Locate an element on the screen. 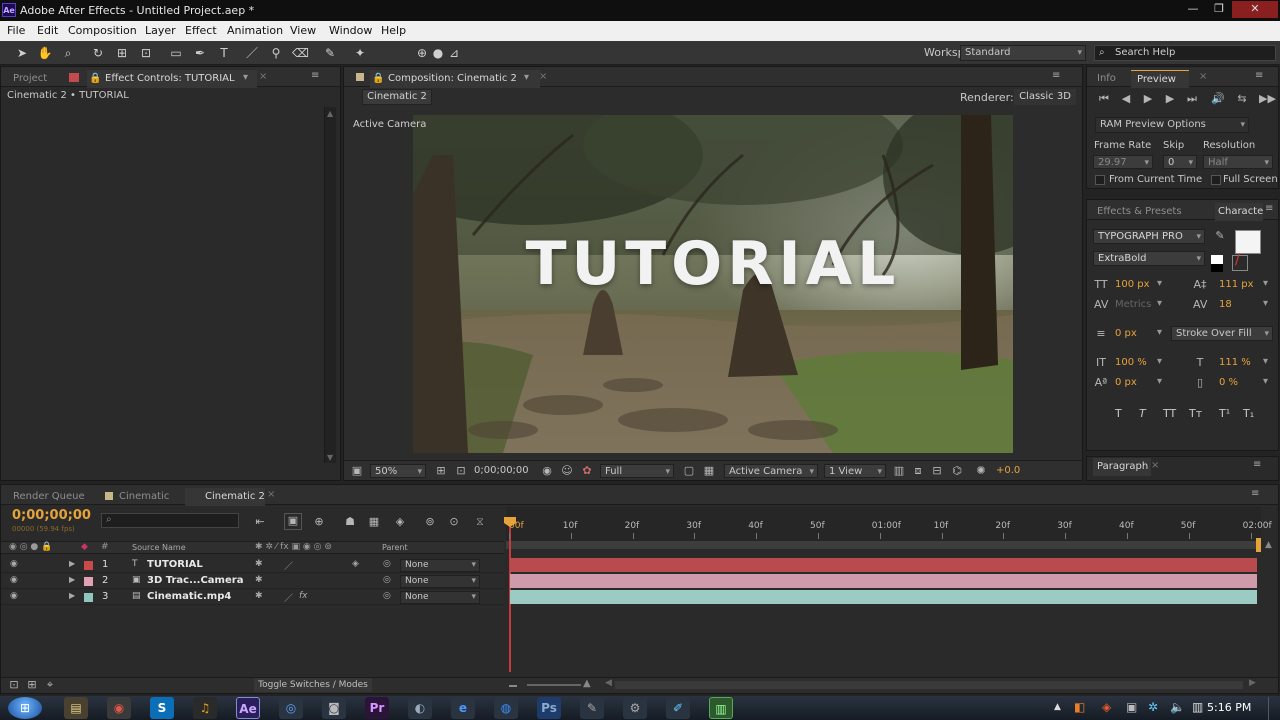  tsume-value: 0 % is located at coordinates (1228, 382).